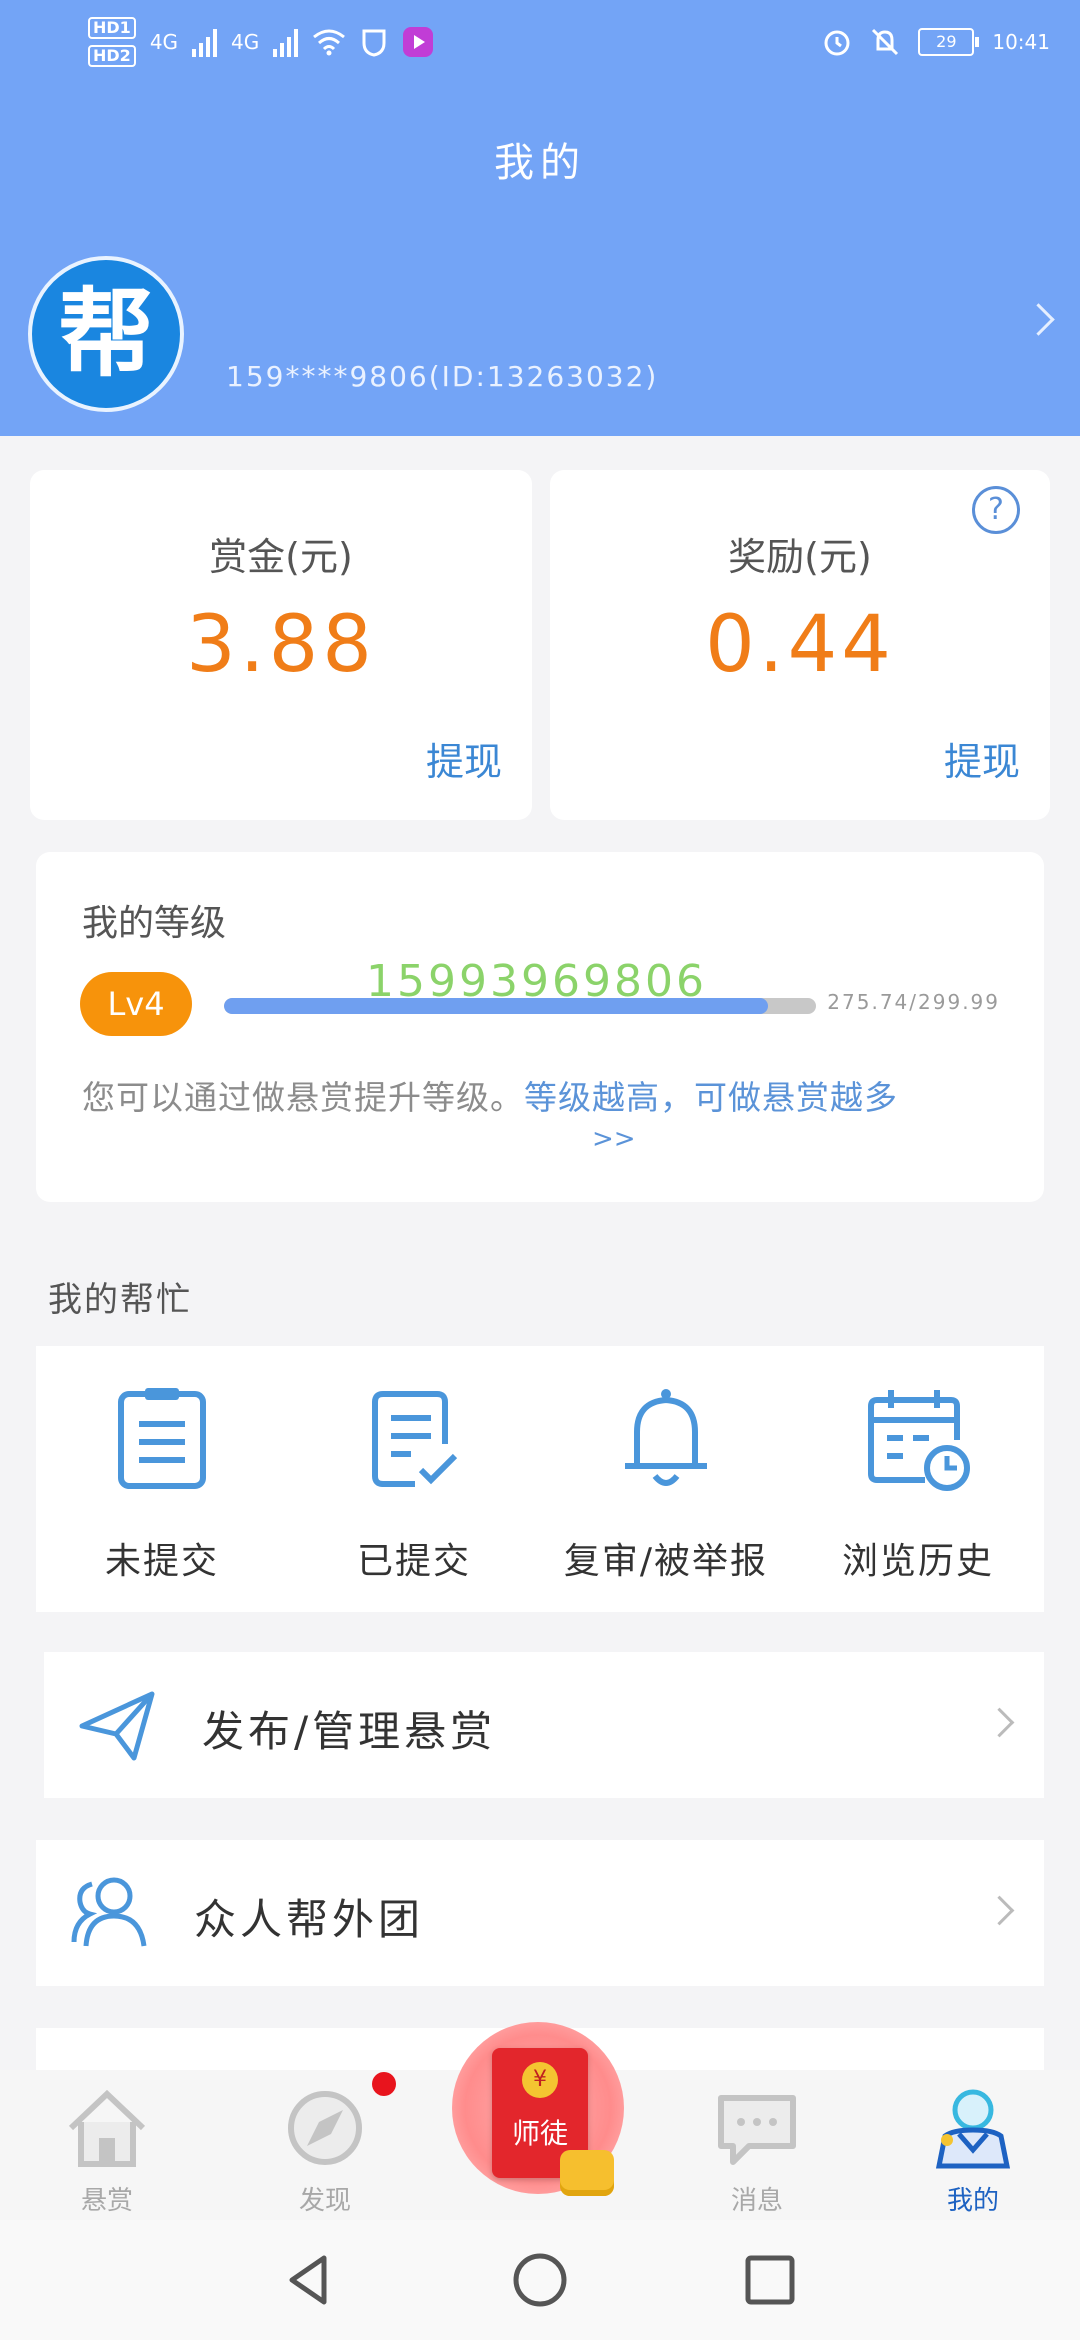 The image size is (1080, 2340). Describe the element at coordinates (666, 1437) in the screenshot. I see `bell-icon` at that location.